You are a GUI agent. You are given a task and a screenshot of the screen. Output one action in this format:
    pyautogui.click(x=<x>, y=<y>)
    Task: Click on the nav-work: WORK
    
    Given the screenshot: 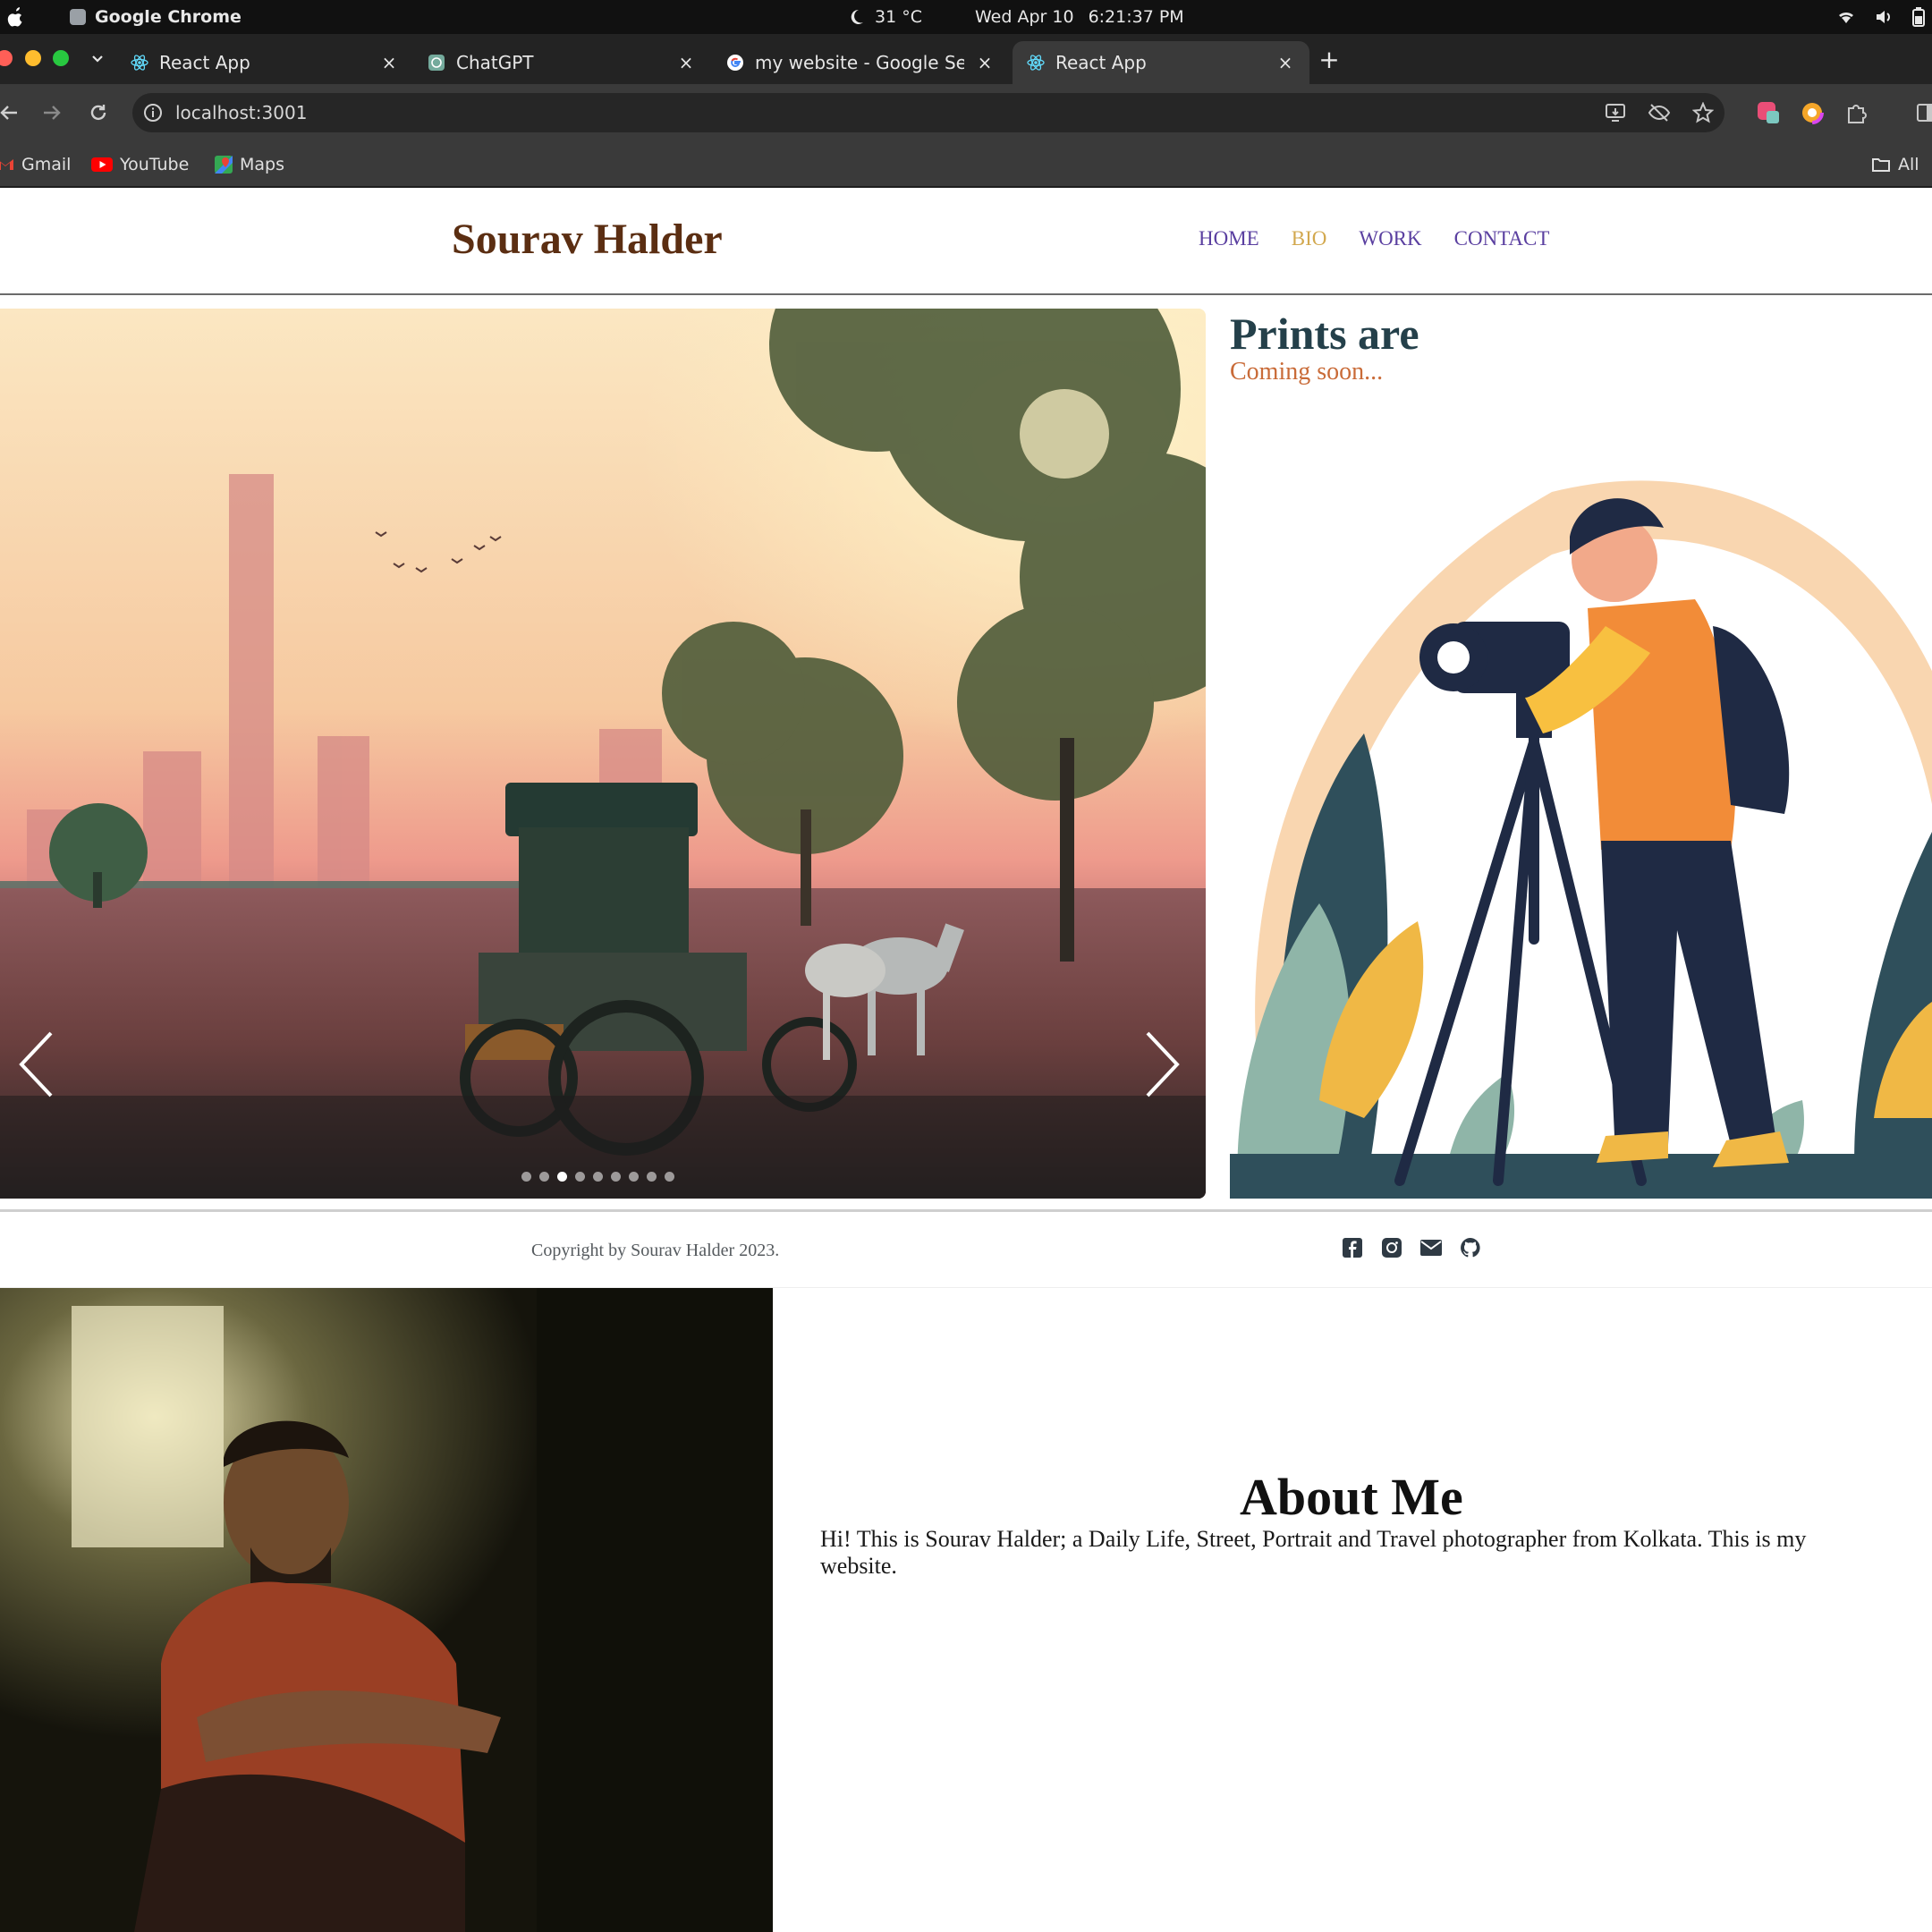 What is the action you would take?
    pyautogui.click(x=1390, y=238)
    